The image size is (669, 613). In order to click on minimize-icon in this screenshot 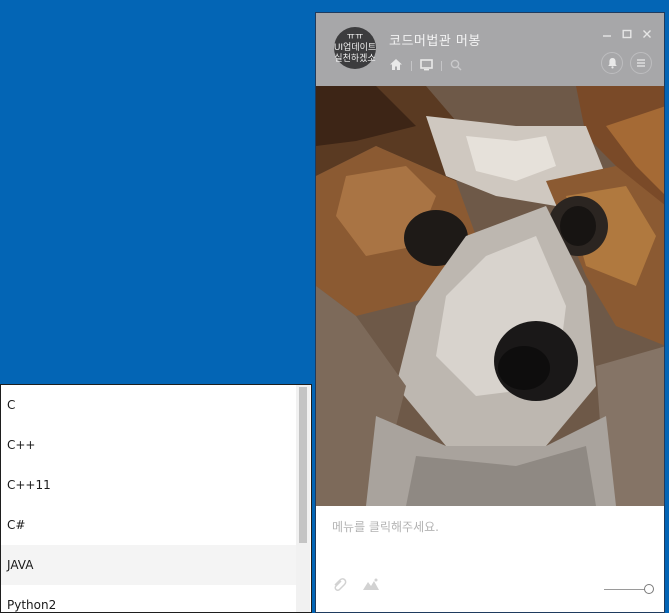, I will do `click(607, 33)`.